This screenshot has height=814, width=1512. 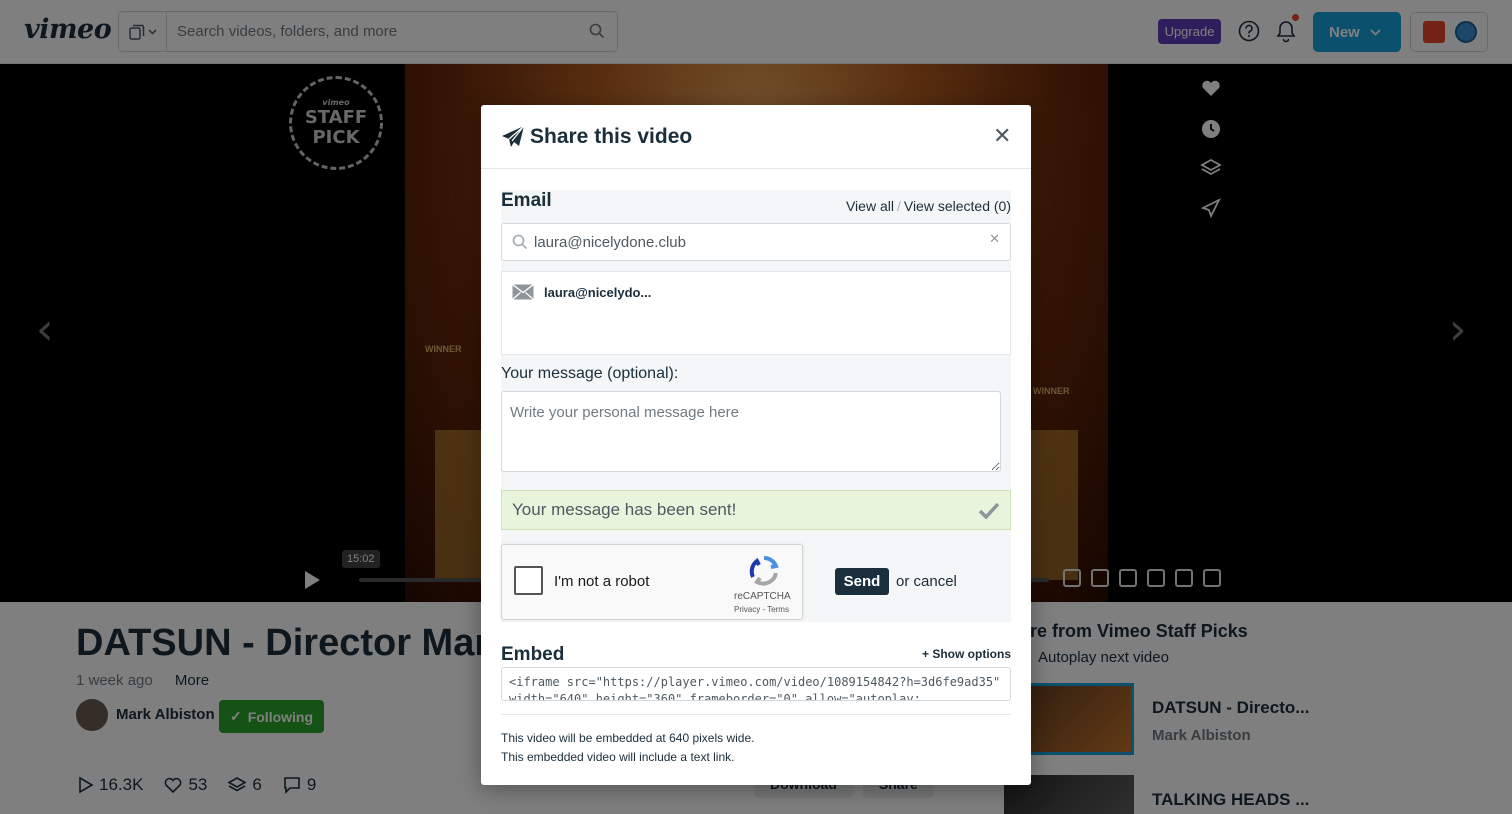 I want to click on view-all-link: View all, so click(x=870, y=206).